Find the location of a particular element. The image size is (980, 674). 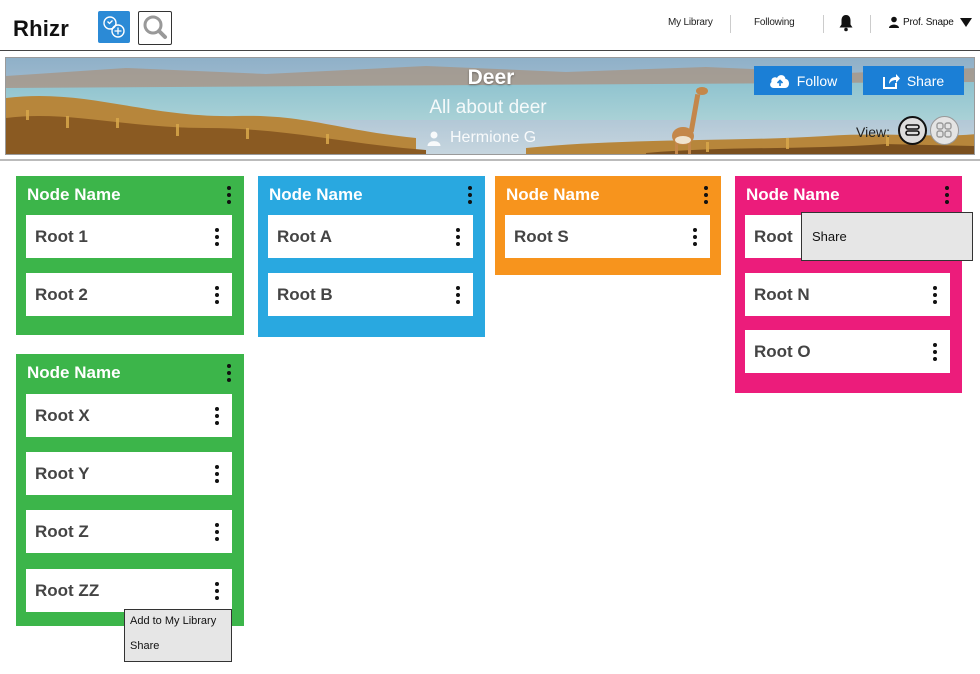

notifications-button is located at coordinates (846, 25).